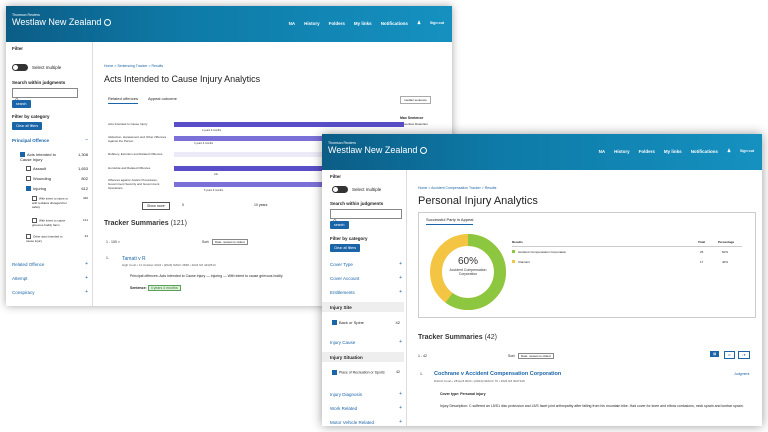 The width and height of the screenshot is (768, 432). Describe the element at coordinates (113, 242) in the screenshot. I see `pagination: 1 - 100 >` at that location.